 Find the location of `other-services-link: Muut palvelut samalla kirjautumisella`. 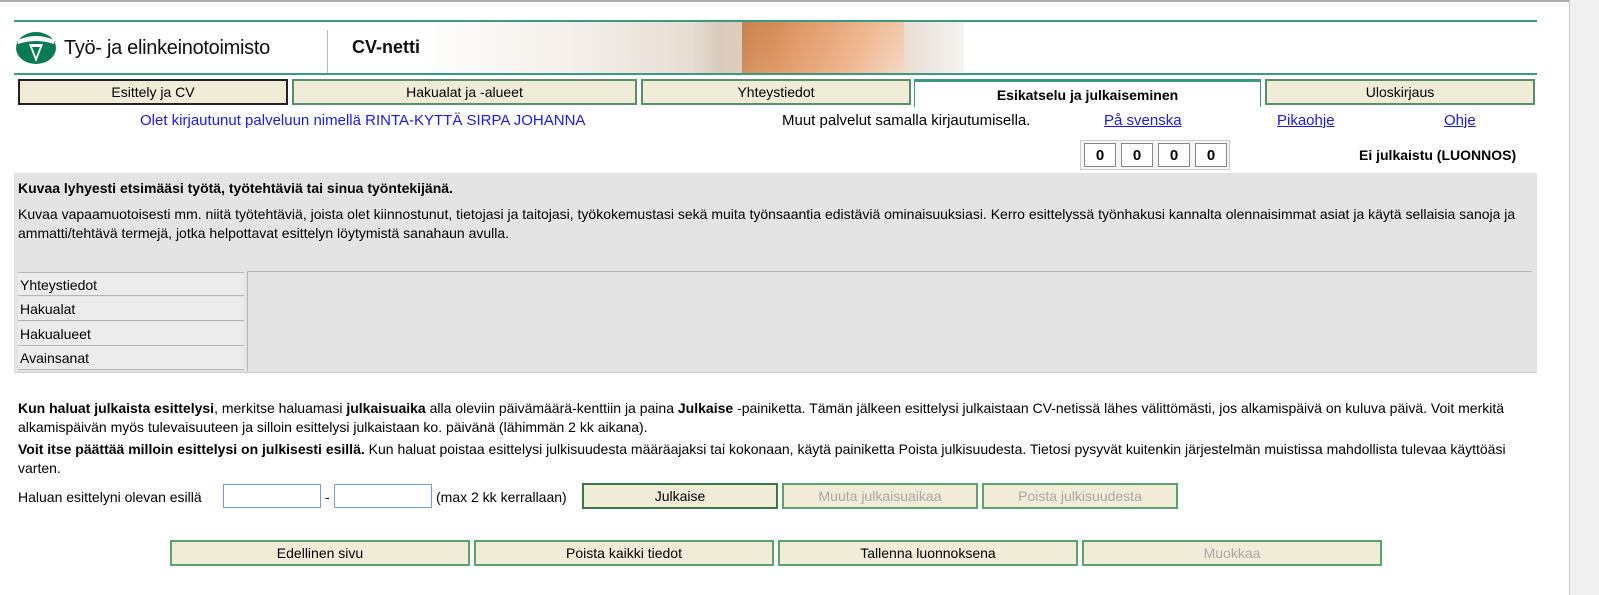

other-services-link: Muut palvelut samalla kirjautumisella is located at coordinates (904, 120).